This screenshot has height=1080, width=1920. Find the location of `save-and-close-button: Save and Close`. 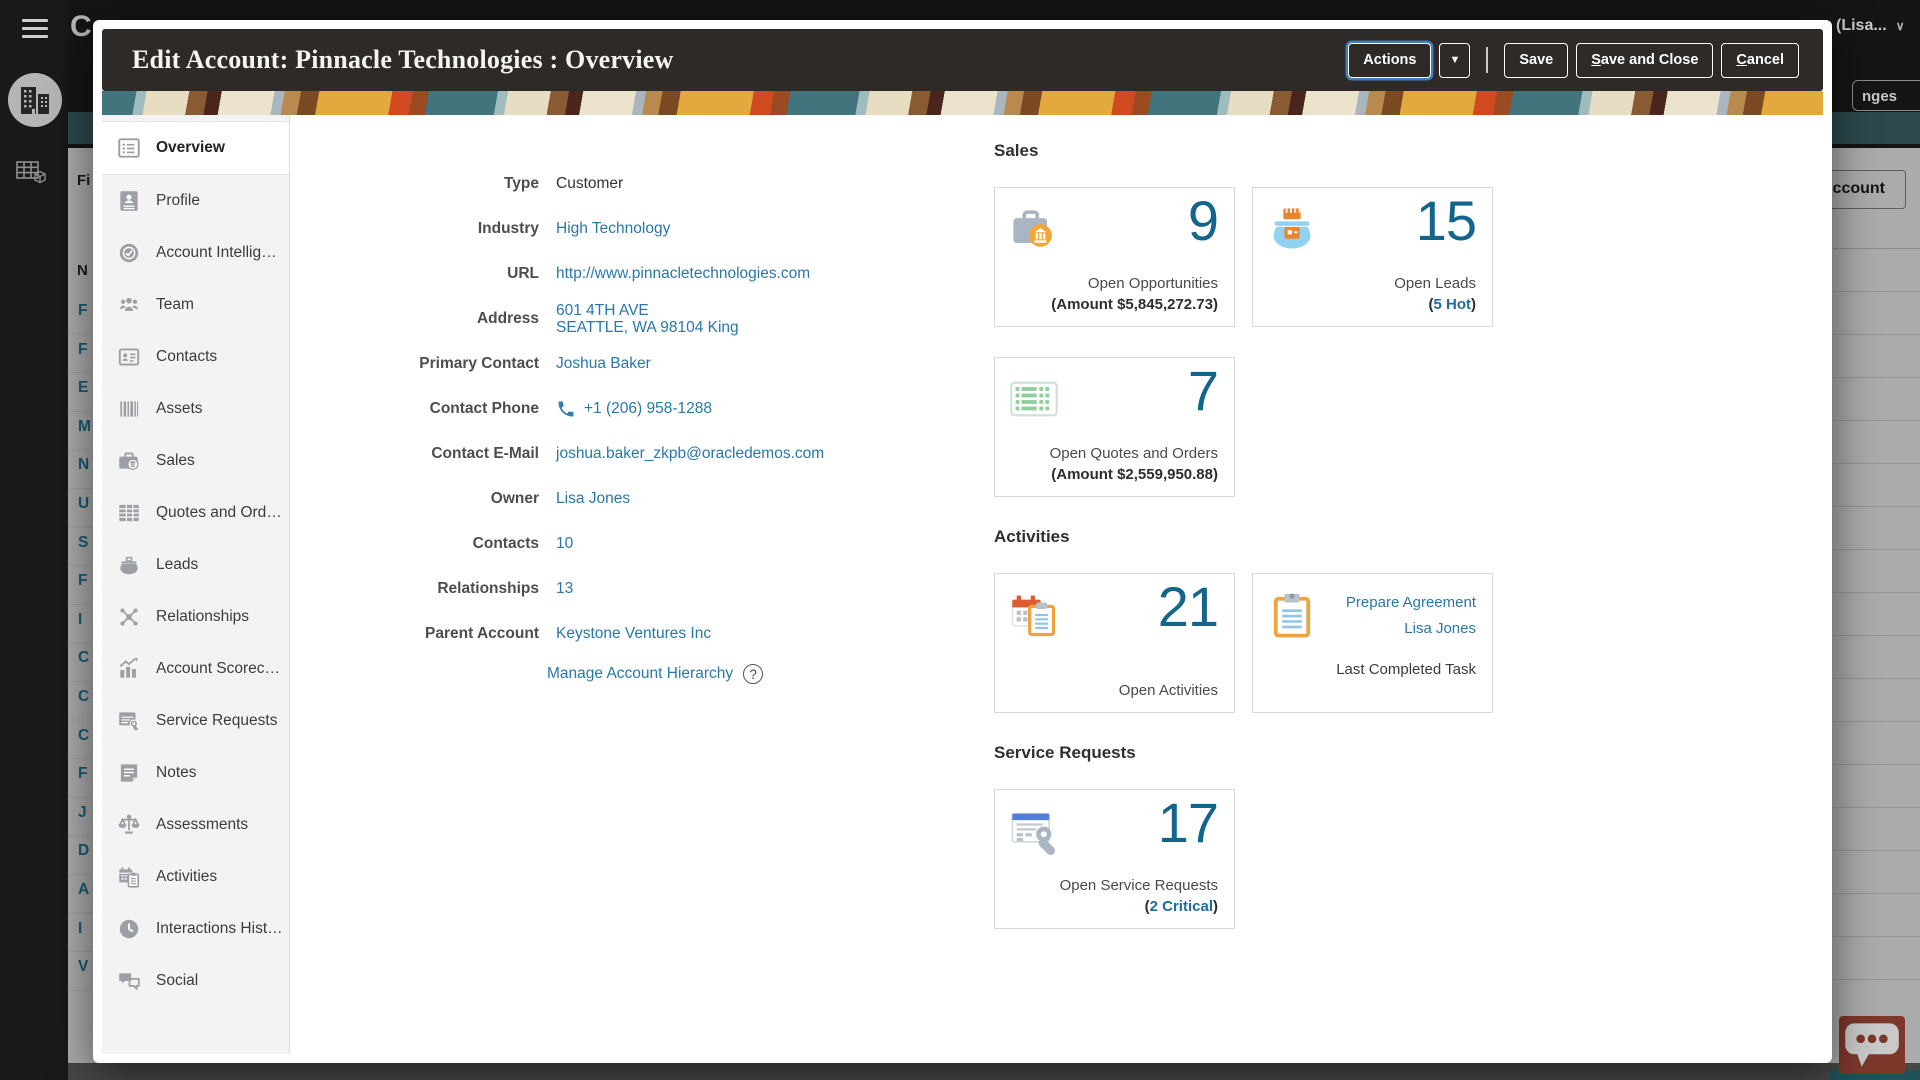

save-and-close-button: Save and Close is located at coordinates (1645, 60).